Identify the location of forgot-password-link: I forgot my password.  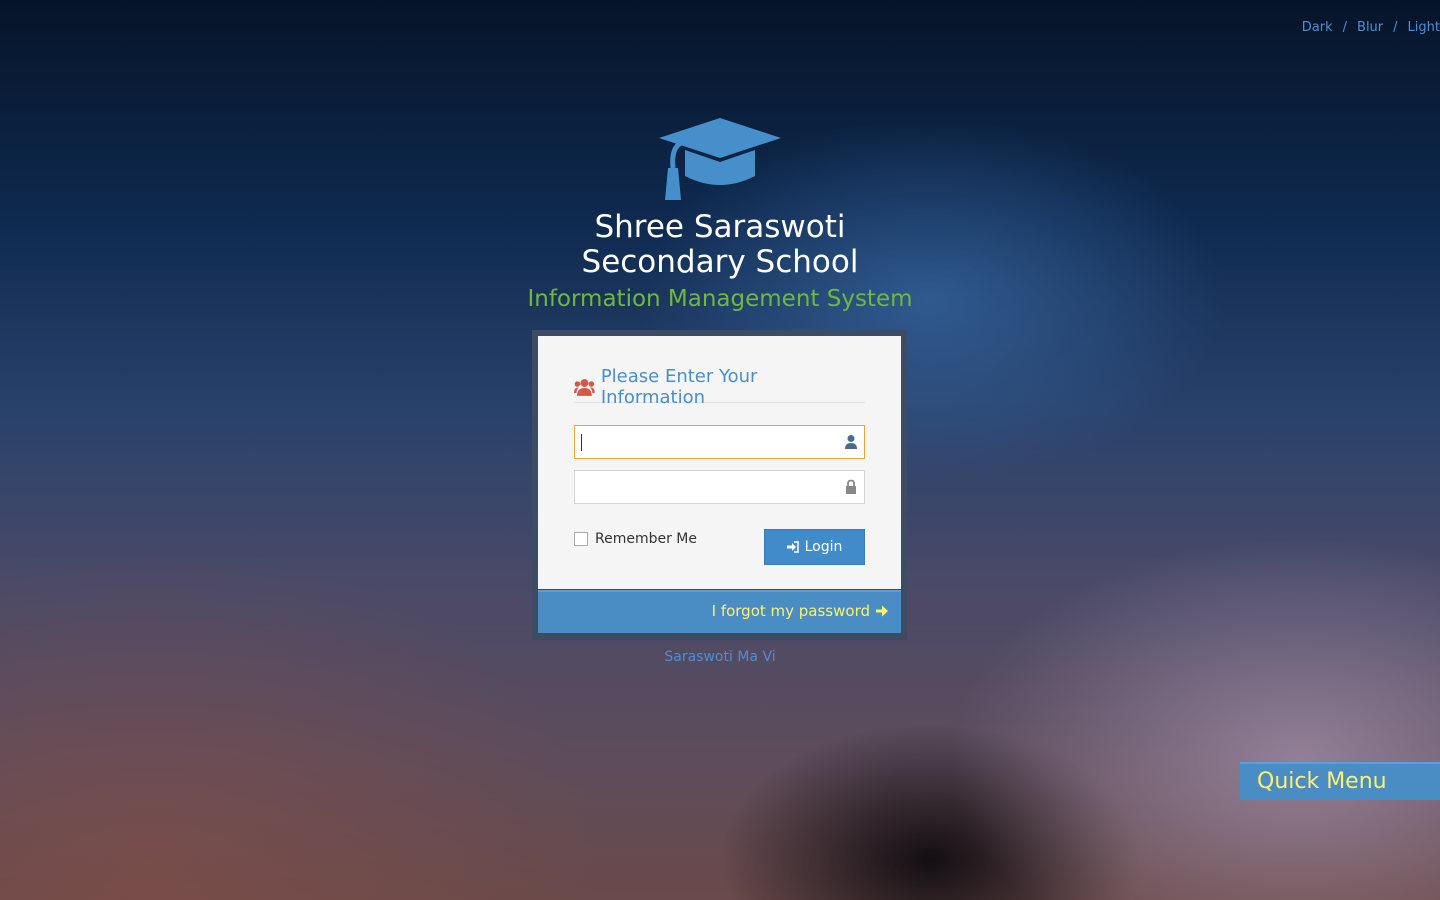
(800, 611).